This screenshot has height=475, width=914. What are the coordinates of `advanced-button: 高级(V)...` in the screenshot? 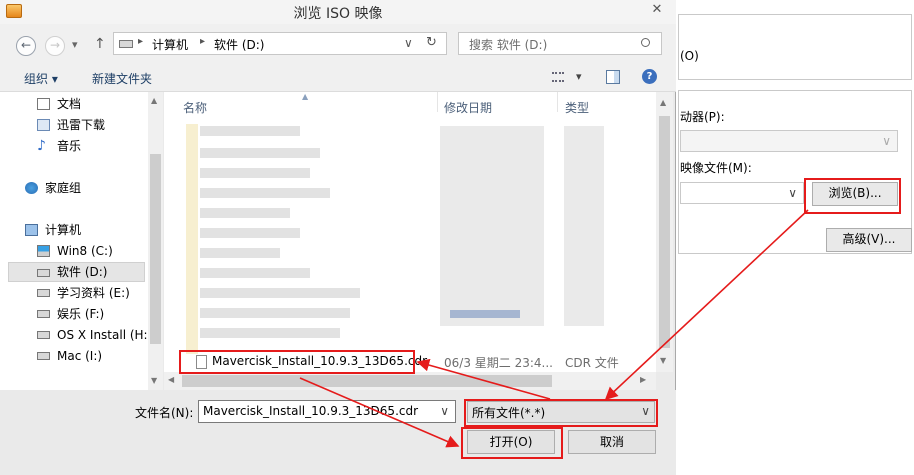 It's located at (869, 240).